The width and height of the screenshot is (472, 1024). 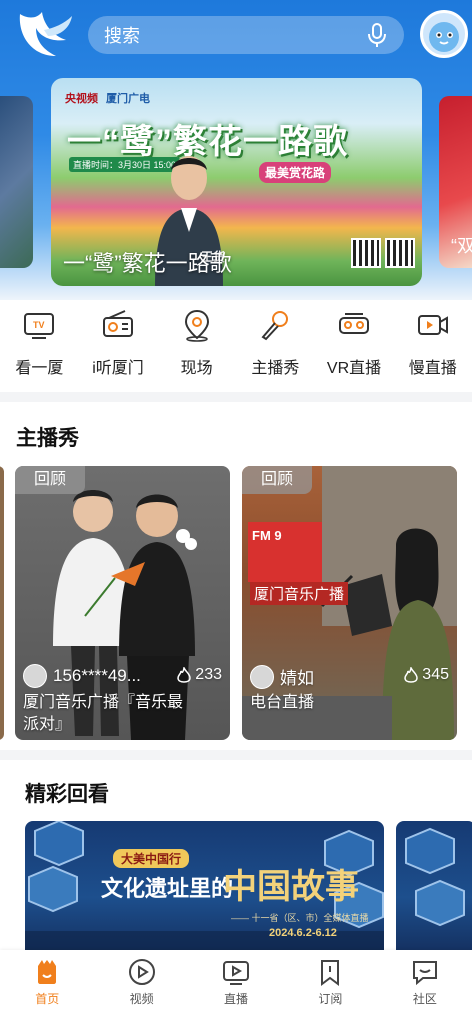 What do you see at coordinates (299, 593) in the screenshot?
I see `studio-sign: 厦门音乐广播` at bounding box center [299, 593].